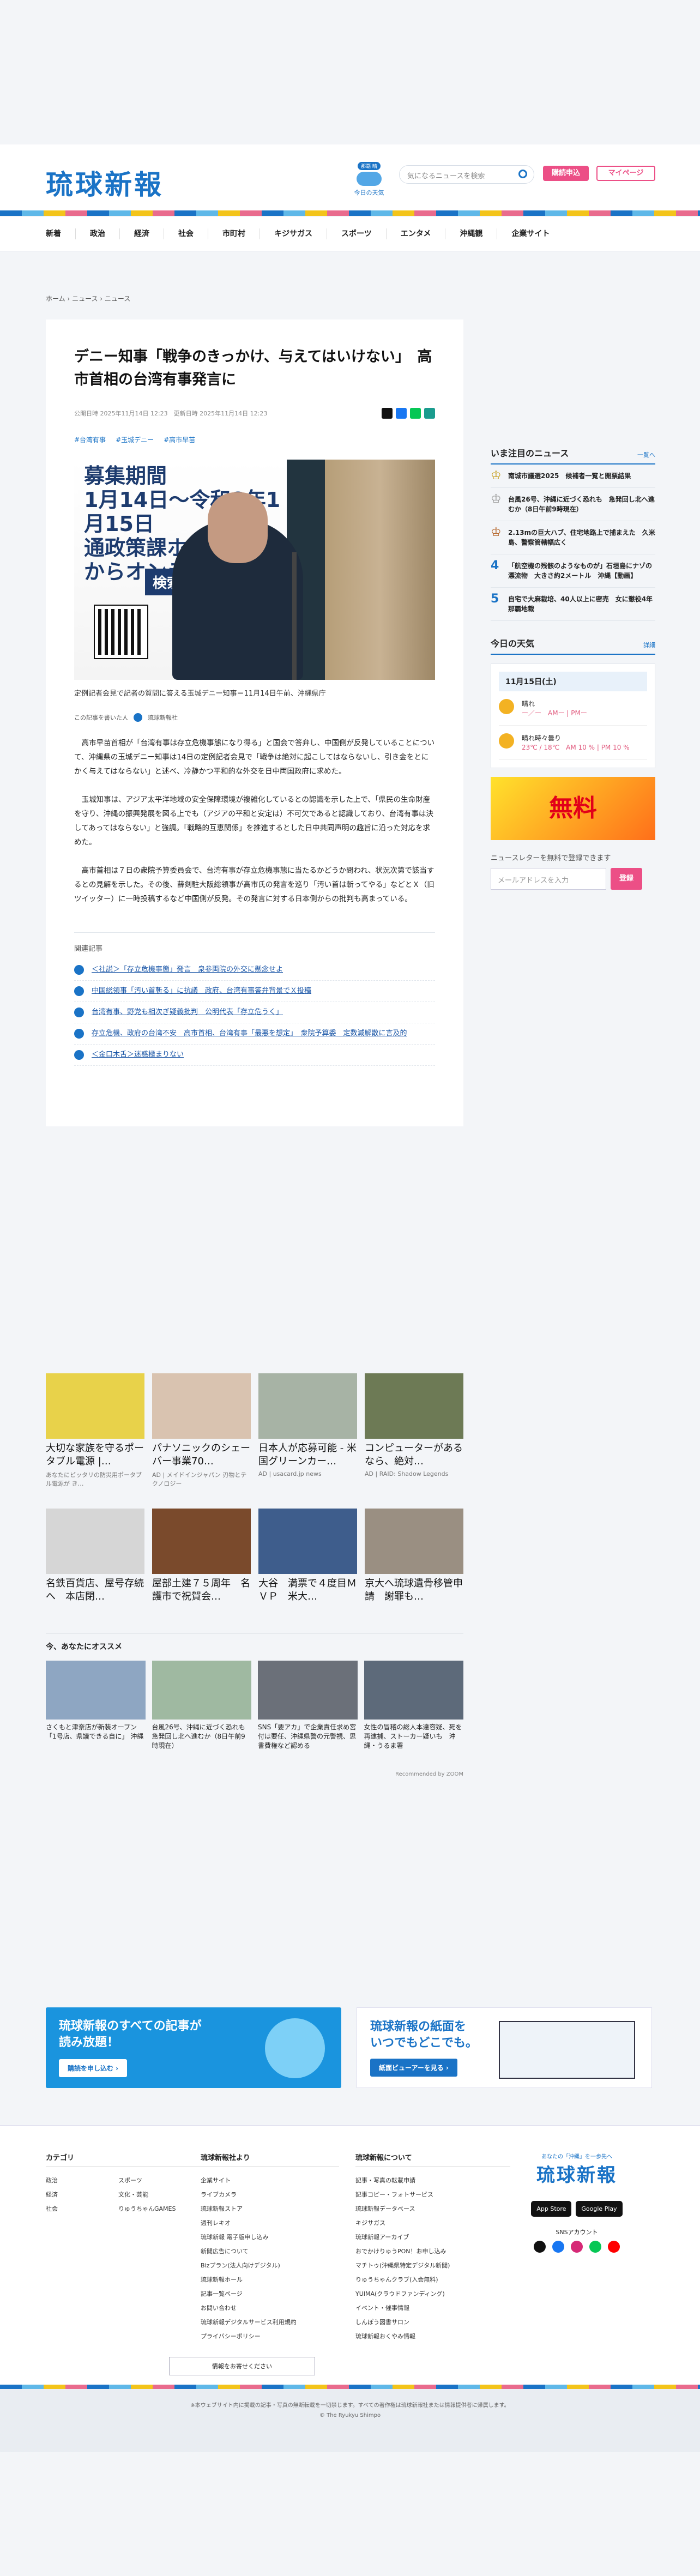 The height and width of the screenshot is (2576, 700). Describe the element at coordinates (432, 2337) in the screenshot. I see `footer-link: 琉球新報おくやみ情報` at that location.